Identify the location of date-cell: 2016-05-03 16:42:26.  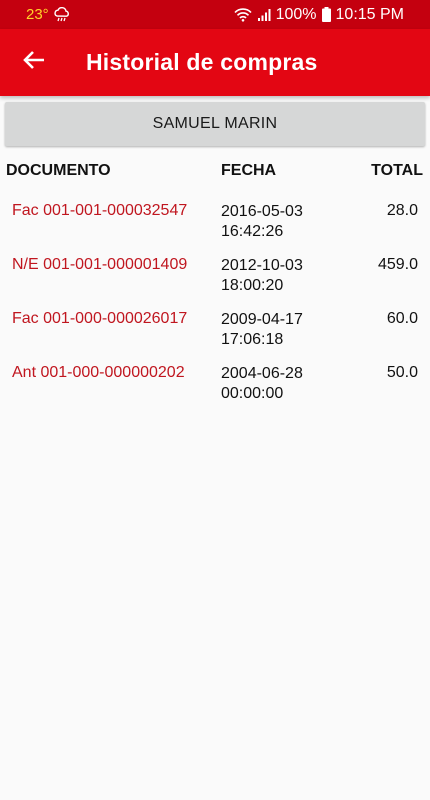
(262, 221).